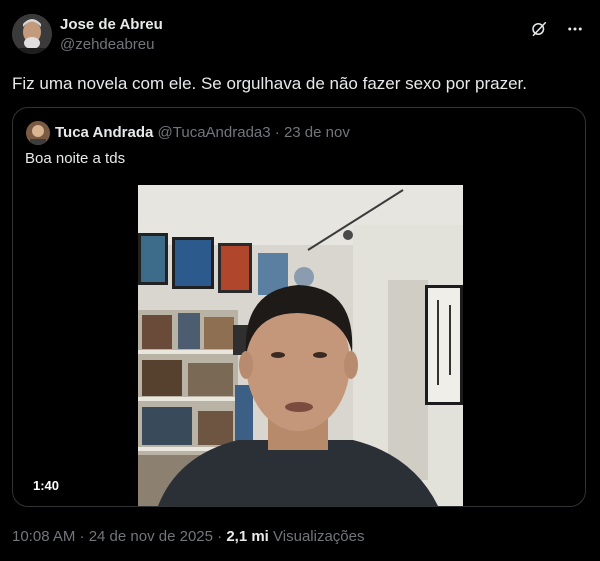 This screenshot has height=561, width=600. What do you see at coordinates (214, 132) in the screenshot?
I see `quoted-handle: @TucaAndrada3` at bounding box center [214, 132].